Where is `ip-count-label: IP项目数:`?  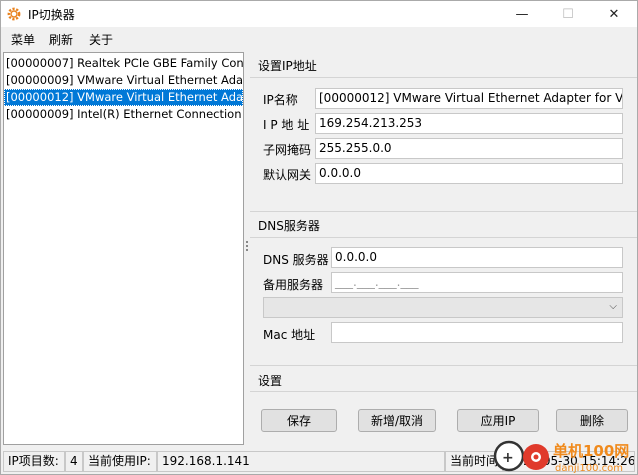 ip-count-label: IP项目数: is located at coordinates (34, 461).